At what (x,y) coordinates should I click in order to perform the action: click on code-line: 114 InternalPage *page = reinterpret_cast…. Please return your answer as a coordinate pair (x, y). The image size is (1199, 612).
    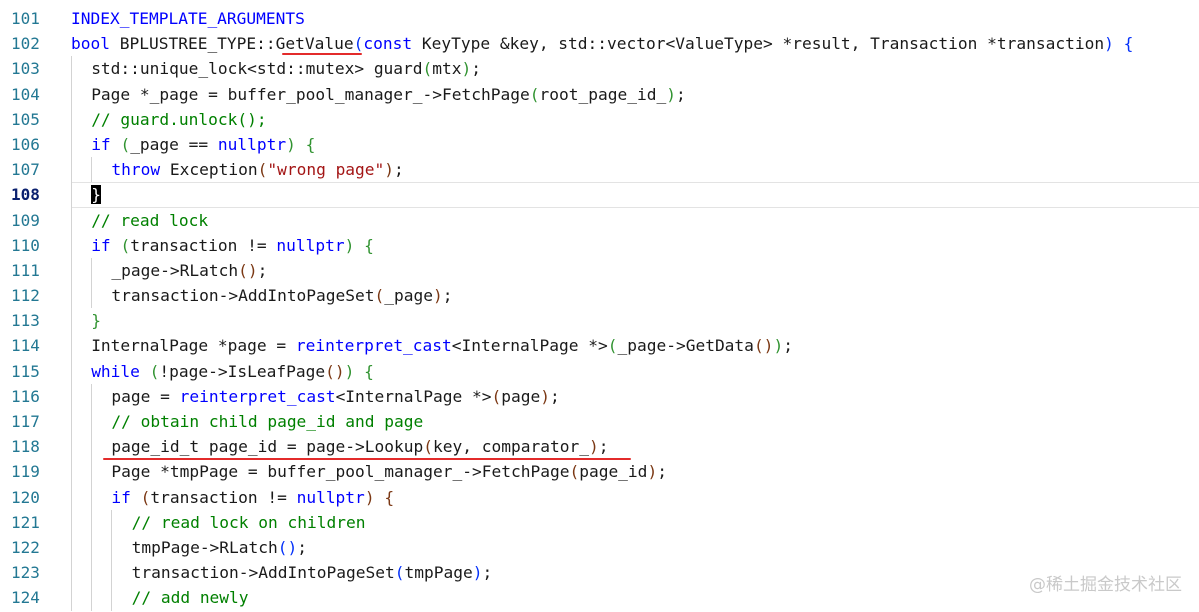
    Looking at the image, I should click on (599, 346).